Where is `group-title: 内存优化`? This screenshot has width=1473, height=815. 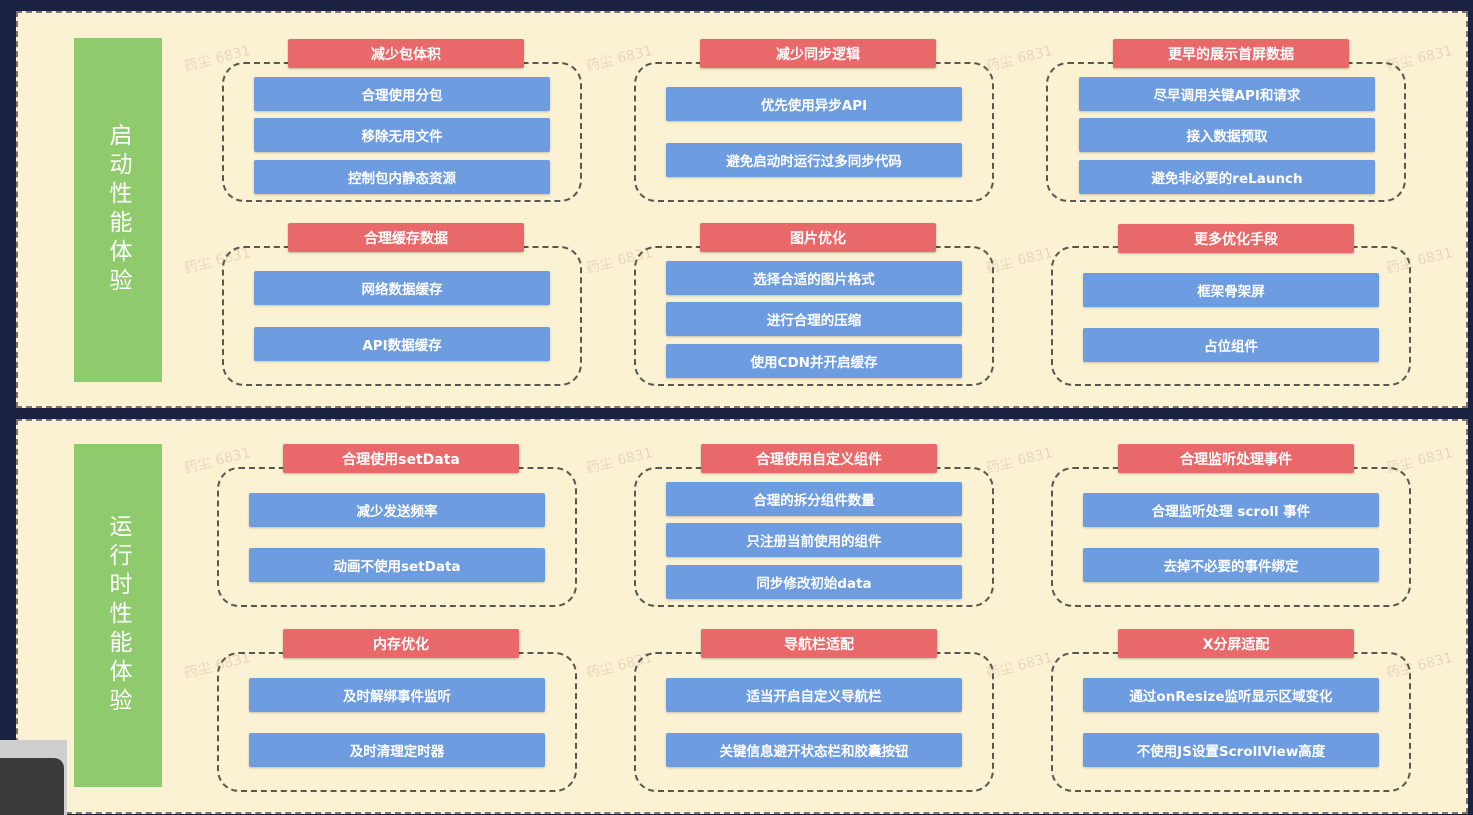 group-title: 内存优化 is located at coordinates (401, 643).